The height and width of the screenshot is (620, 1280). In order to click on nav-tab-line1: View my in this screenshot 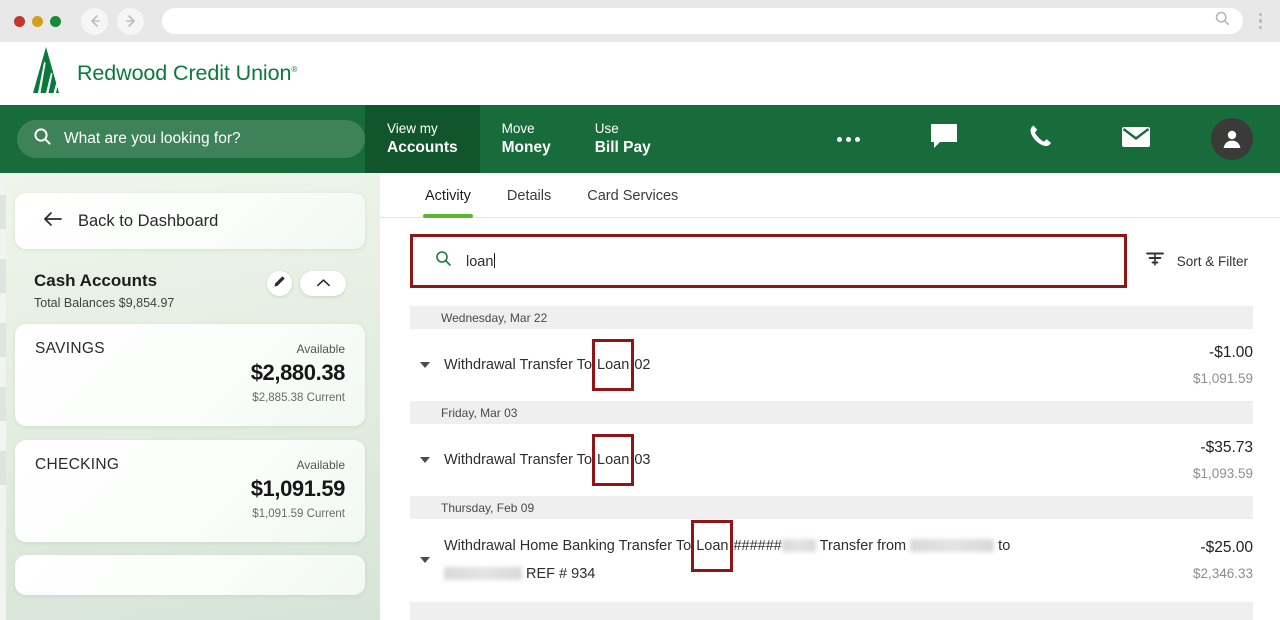, I will do `click(412, 129)`.